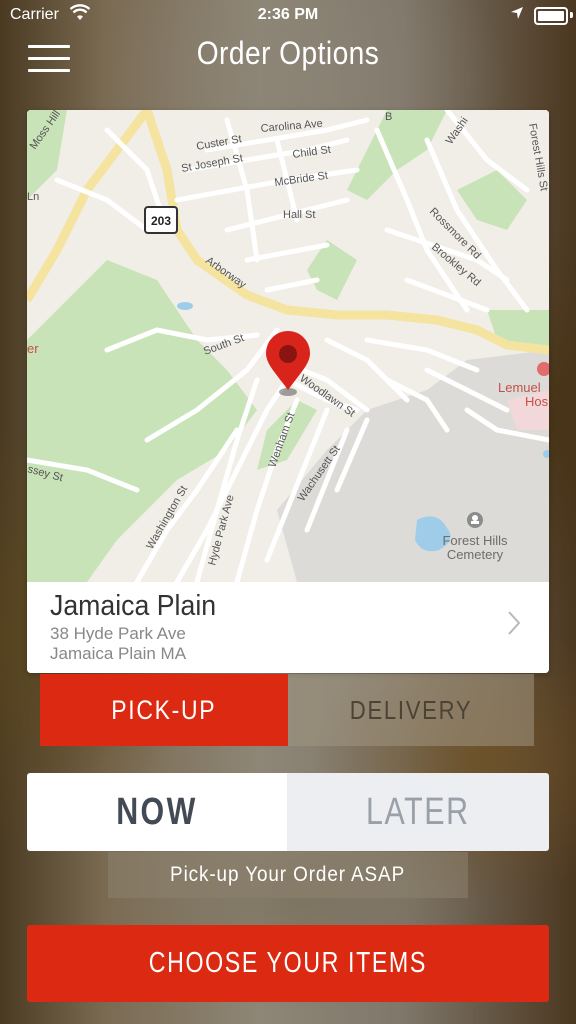 This screenshot has height=1024, width=576. I want to click on battery-icon, so click(551, 16).